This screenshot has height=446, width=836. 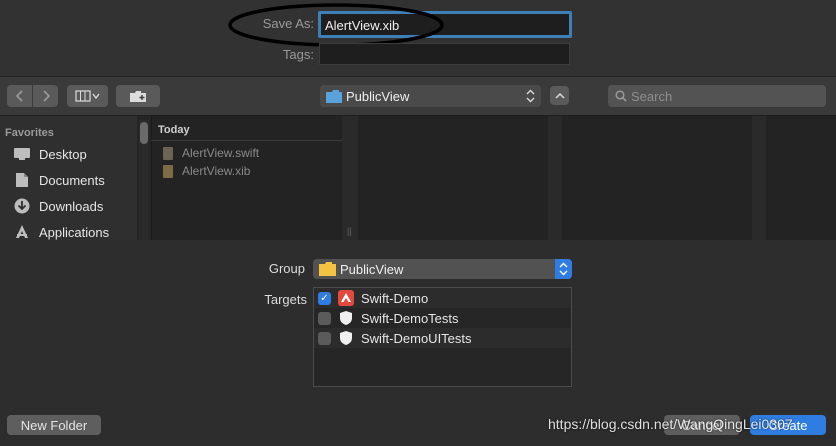 I want to click on file-name: AlertView.xib, so click(x=216, y=171).